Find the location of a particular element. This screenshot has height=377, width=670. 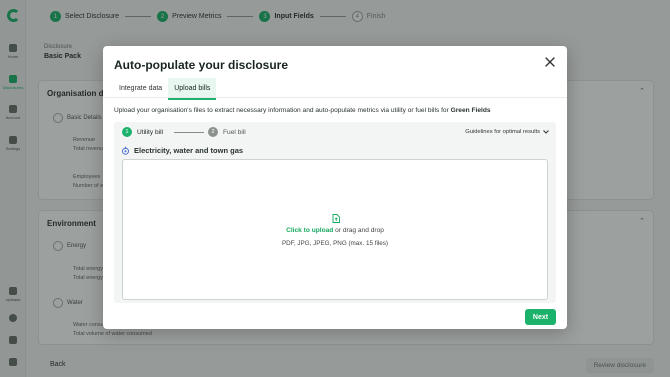

click-to-upload-link: Click to upload is located at coordinates (309, 230).